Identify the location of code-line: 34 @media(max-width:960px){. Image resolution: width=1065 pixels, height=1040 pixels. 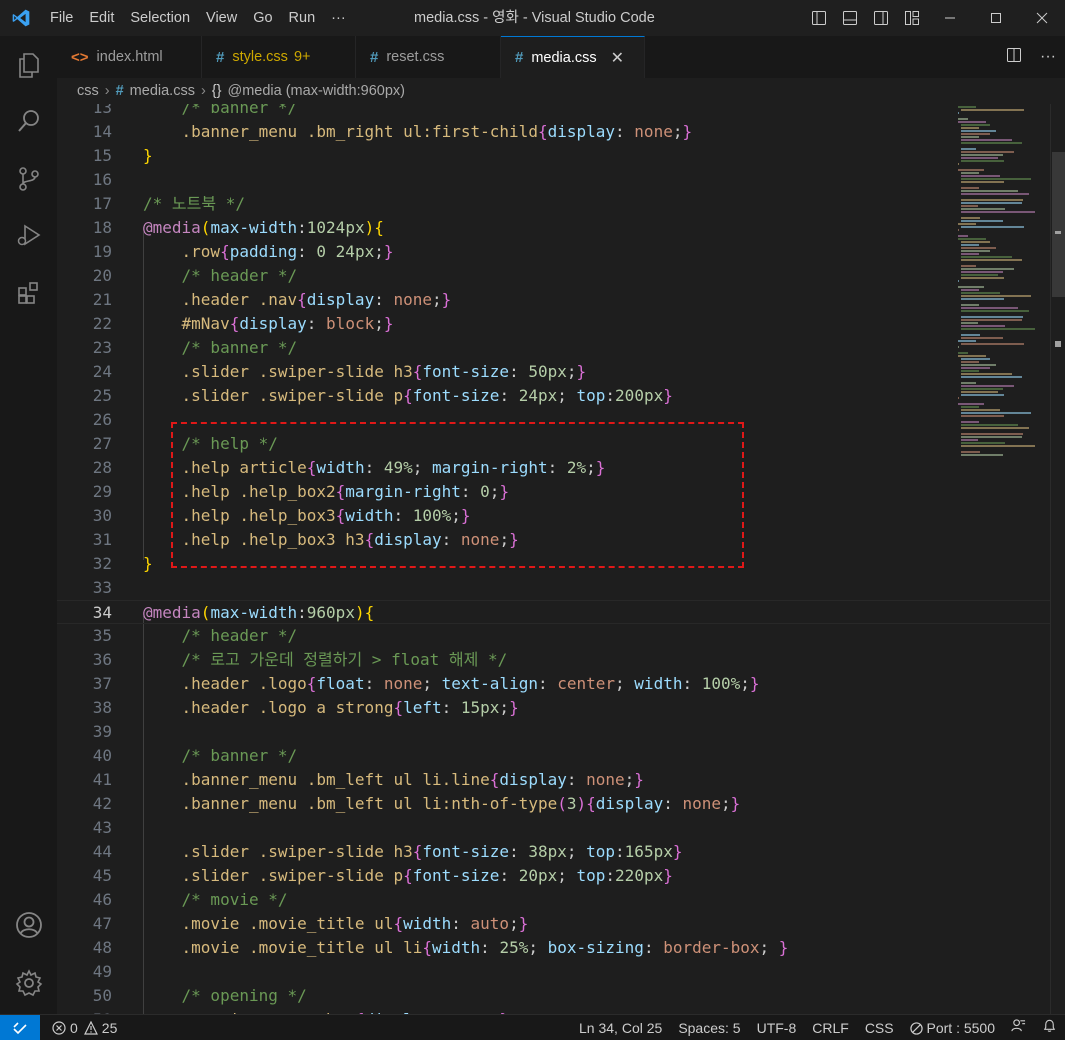
(561, 612).